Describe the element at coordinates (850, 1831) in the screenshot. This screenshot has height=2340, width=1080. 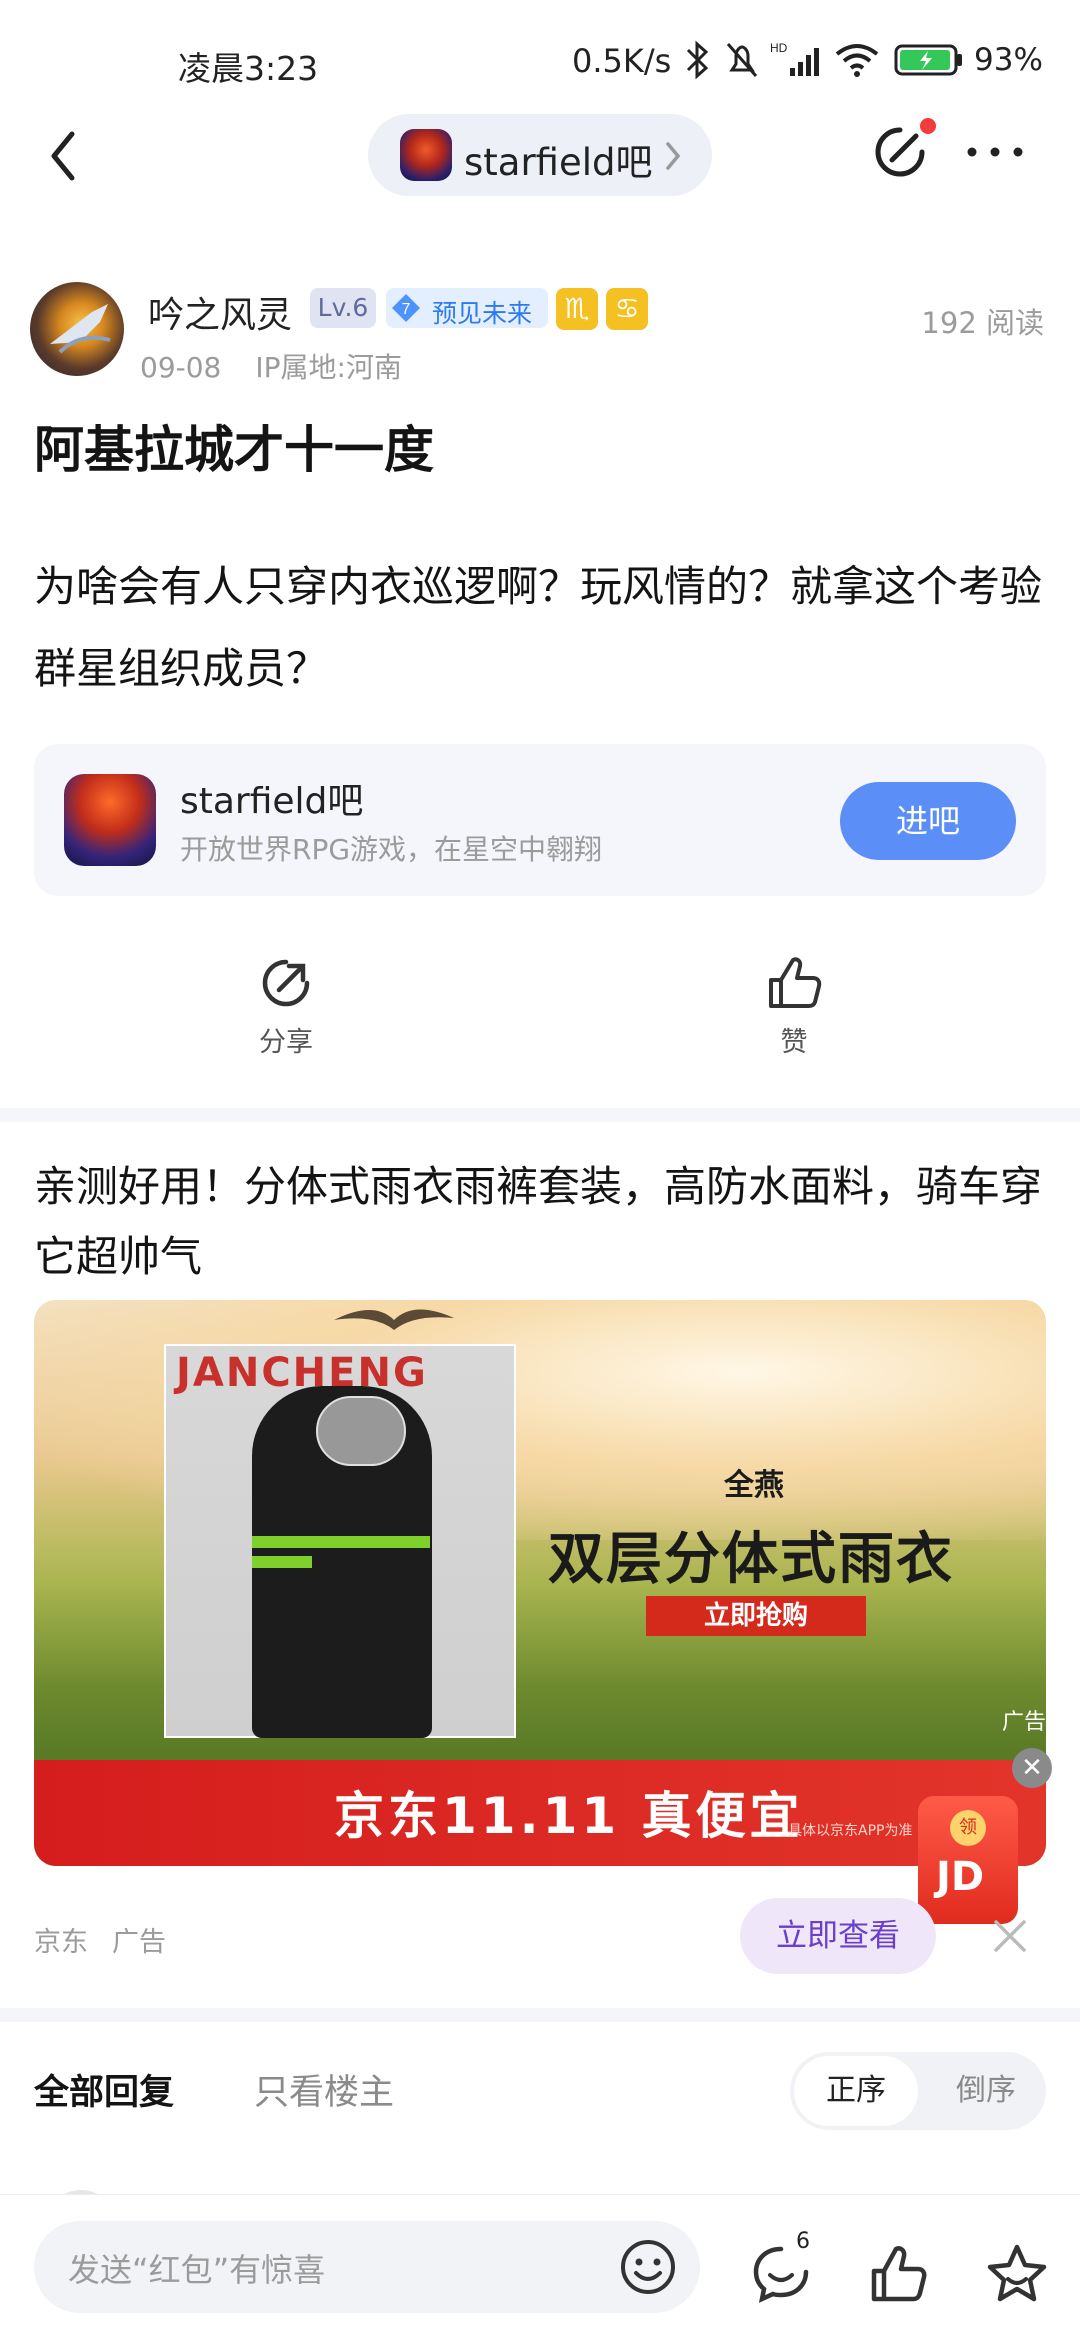
I see `jd-fineprint: 具体以京东APP为准` at that location.